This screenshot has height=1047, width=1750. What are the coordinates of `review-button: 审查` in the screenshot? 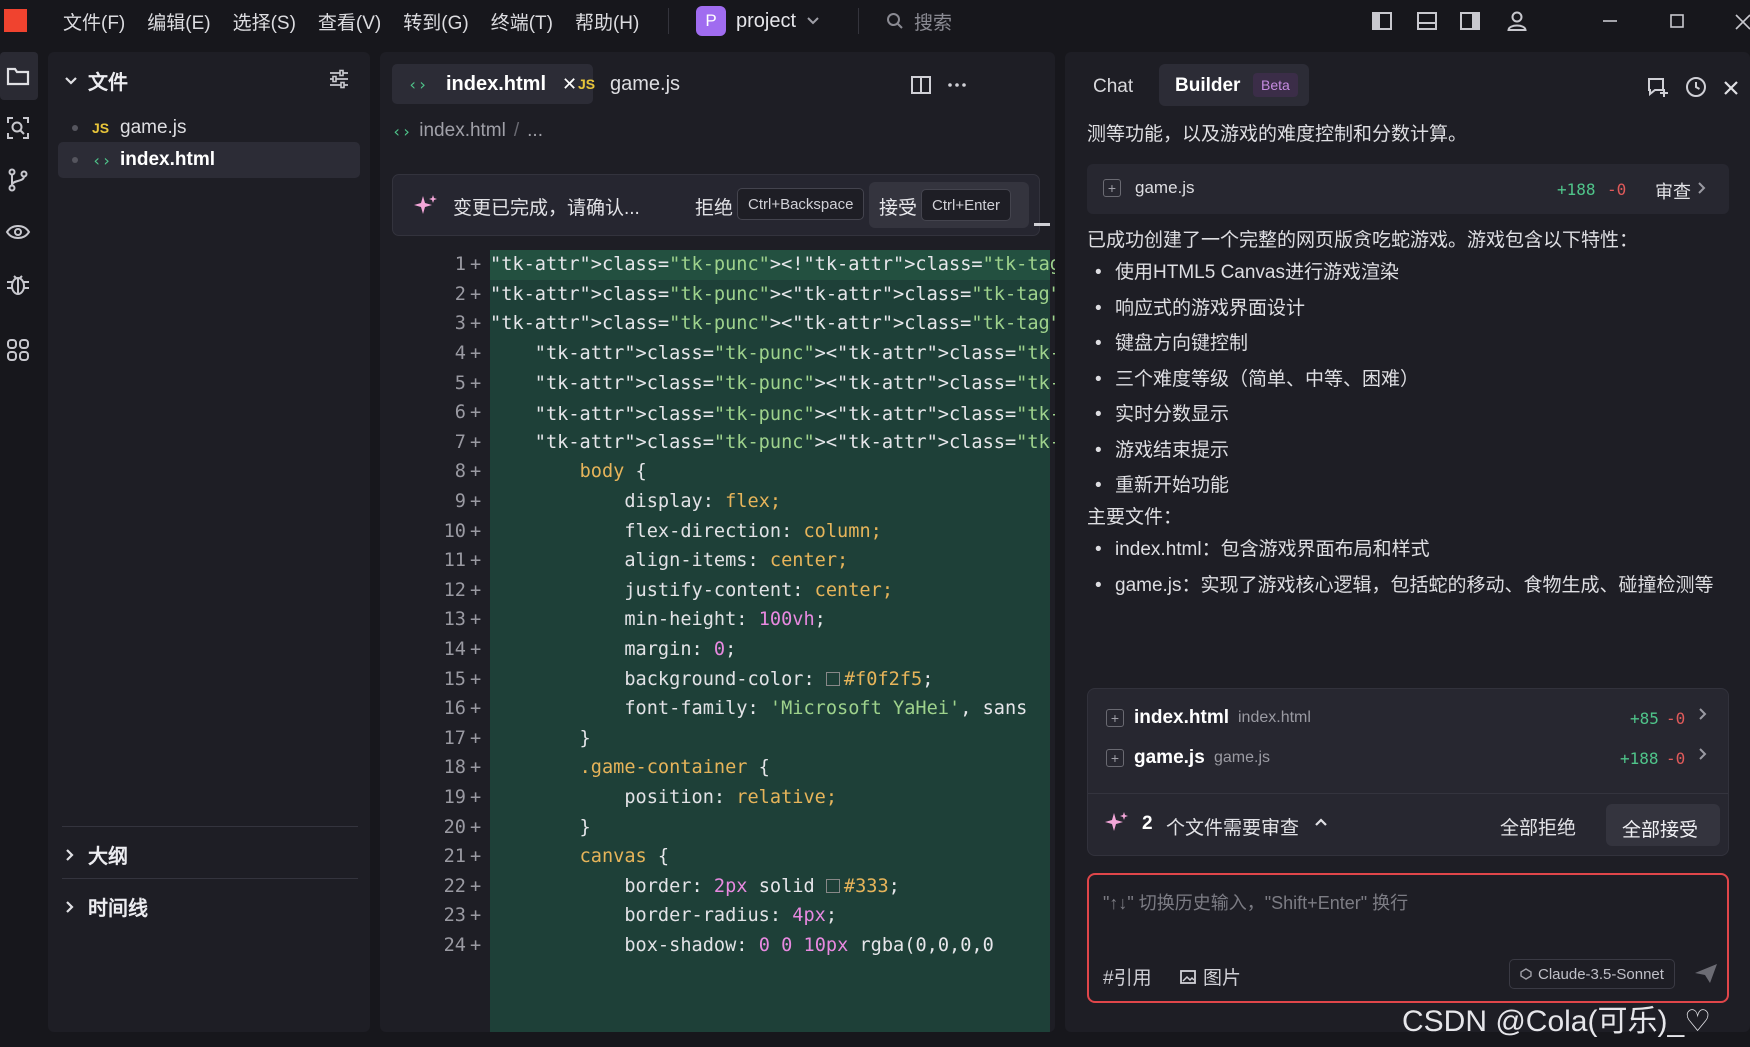 It's located at (1673, 191).